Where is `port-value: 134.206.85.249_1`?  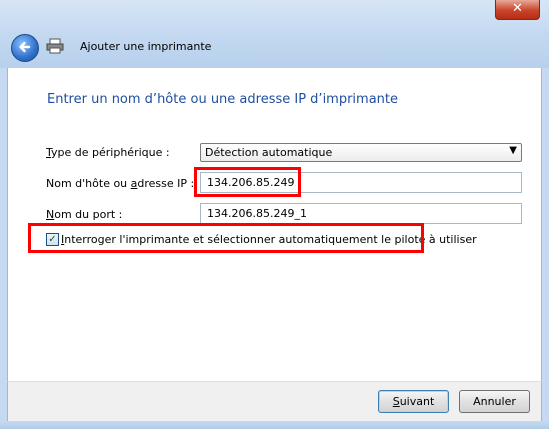
port-value: 134.206.85.249_1 is located at coordinates (257, 213).